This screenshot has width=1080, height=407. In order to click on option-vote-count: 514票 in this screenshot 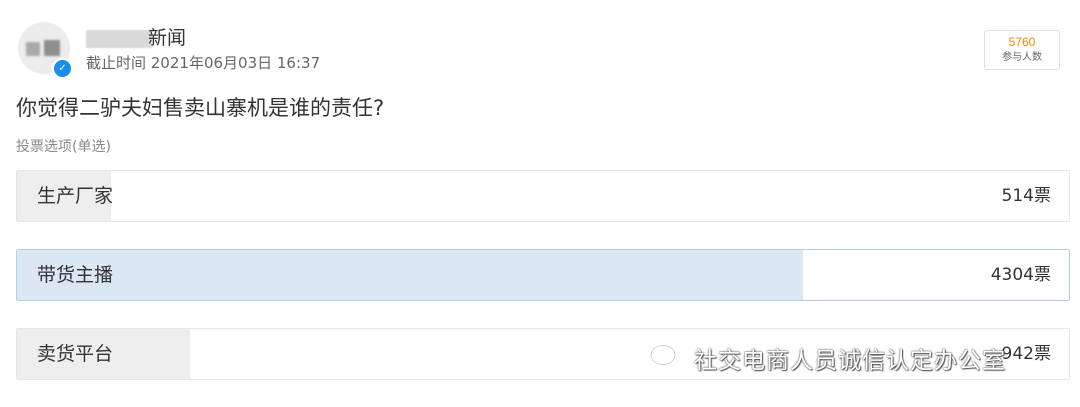, I will do `click(1026, 196)`.